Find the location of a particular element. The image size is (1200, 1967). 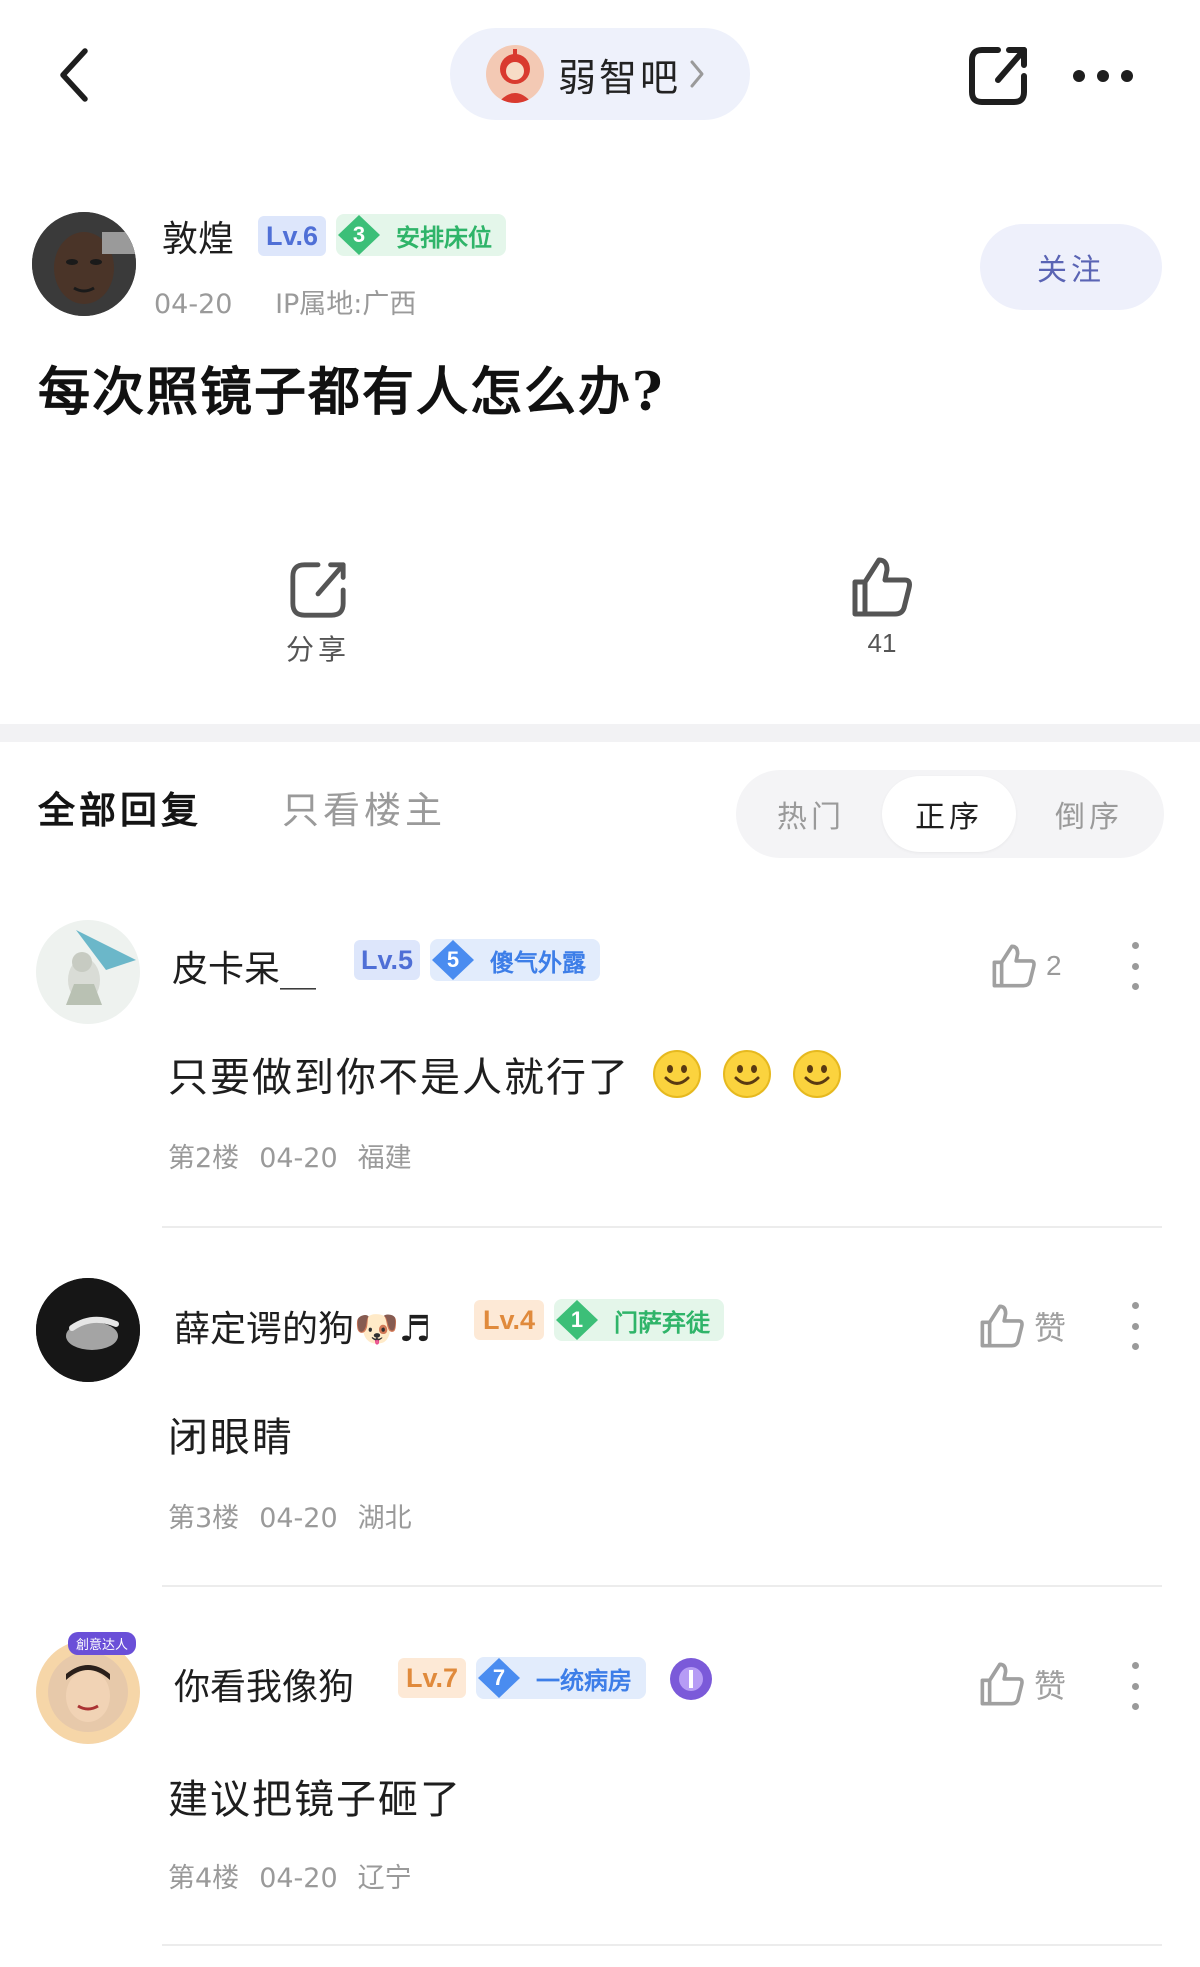

post-date: 04-20 is located at coordinates (193, 304).